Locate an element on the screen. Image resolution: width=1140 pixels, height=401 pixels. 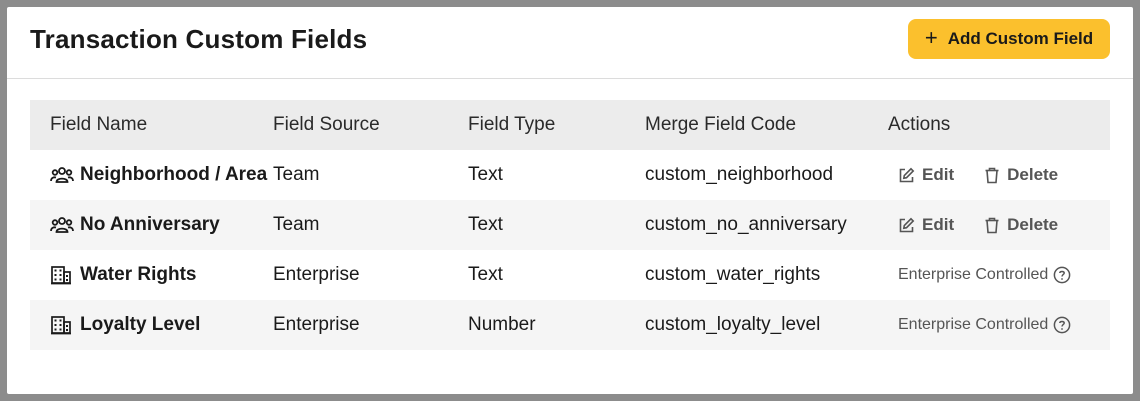
merge-field-code: custom_water_rights is located at coordinates (733, 274).